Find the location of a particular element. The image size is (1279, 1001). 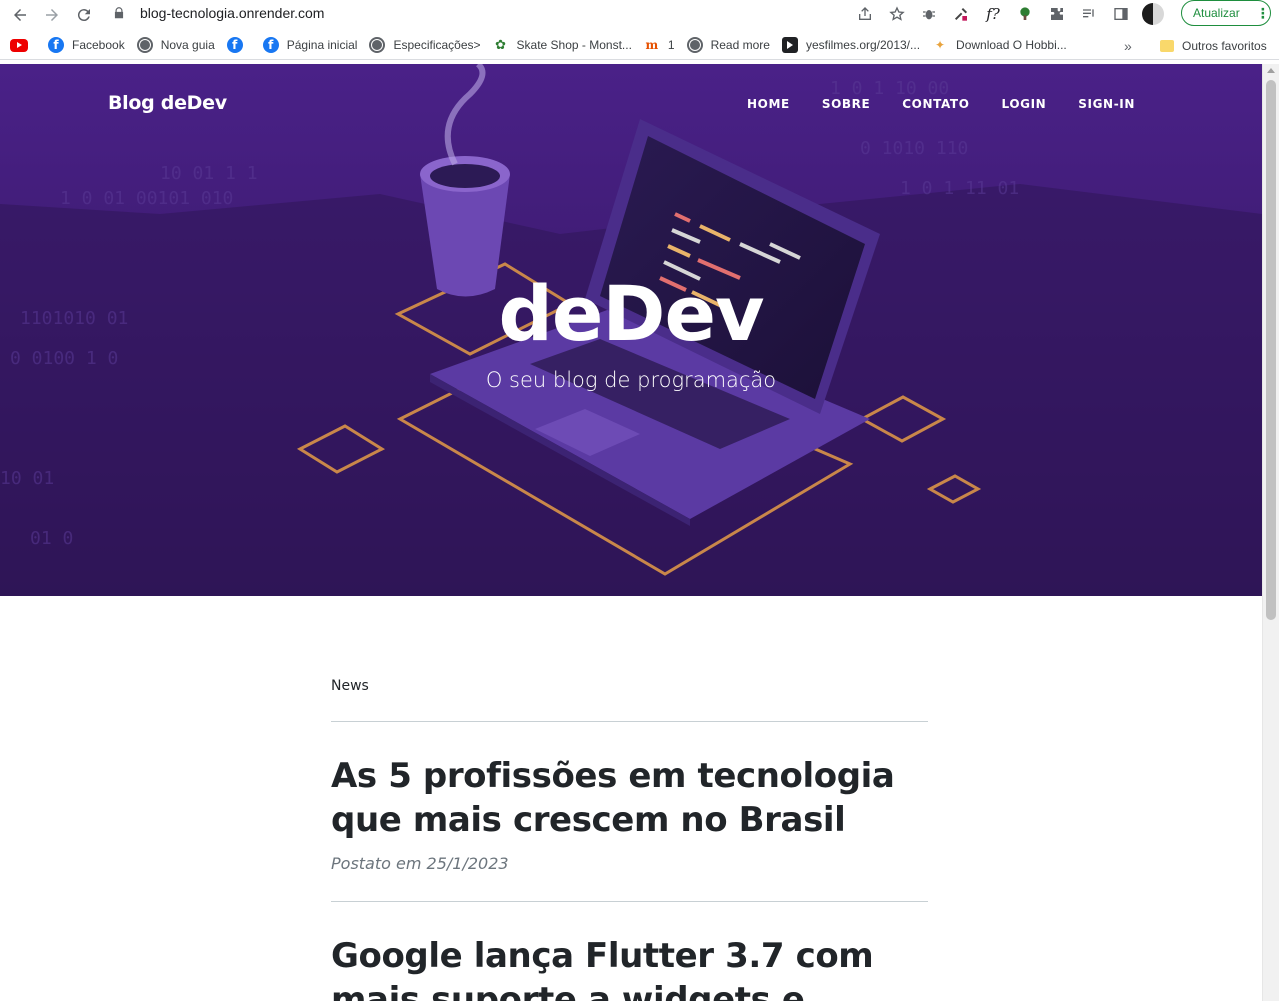

nav-login-link: LOGIN is located at coordinates (1024, 104).